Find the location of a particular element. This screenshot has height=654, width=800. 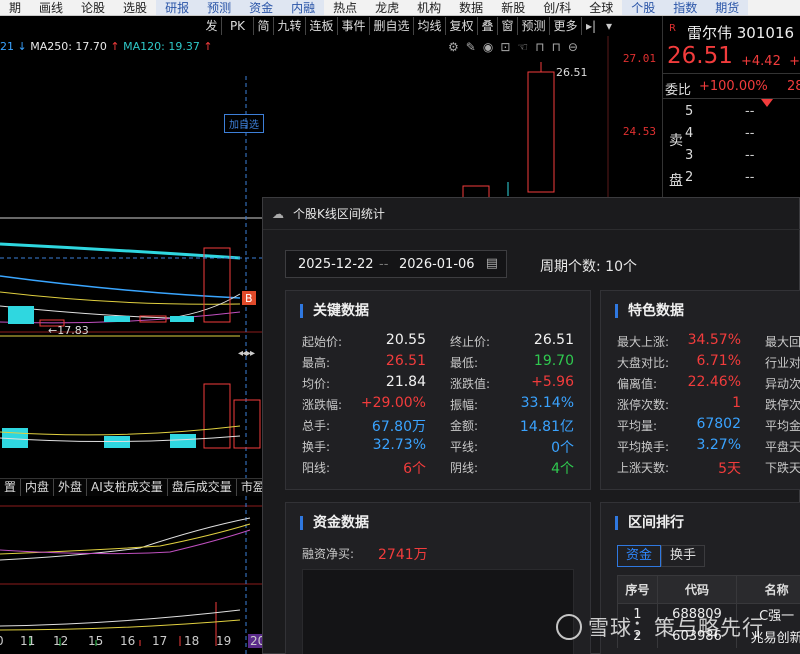

menu-item: 个股 is located at coordinates (643, 7).